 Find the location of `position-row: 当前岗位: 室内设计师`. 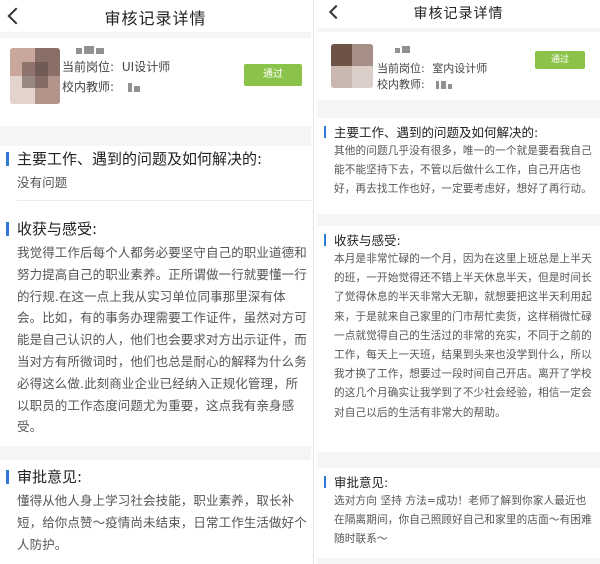

position-row: 当前岗位: 室内设计师 is located at coordinates (432, 68).